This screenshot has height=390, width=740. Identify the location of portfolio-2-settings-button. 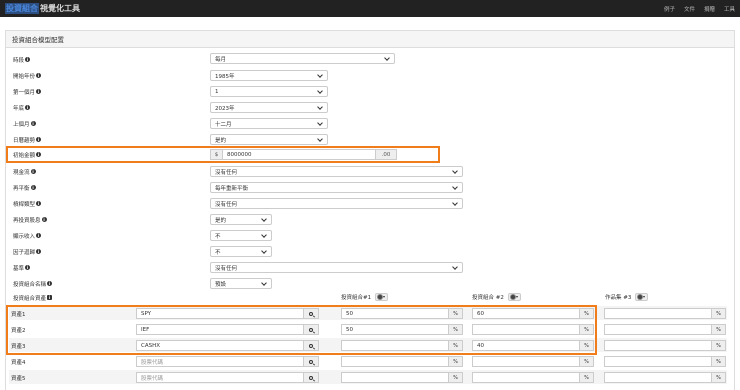
(514, 297).